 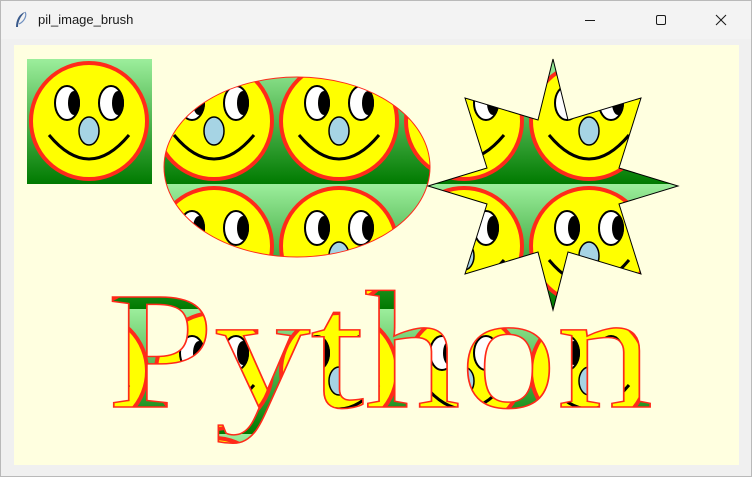 I want to click on close-button, so click(x=721, y=20).